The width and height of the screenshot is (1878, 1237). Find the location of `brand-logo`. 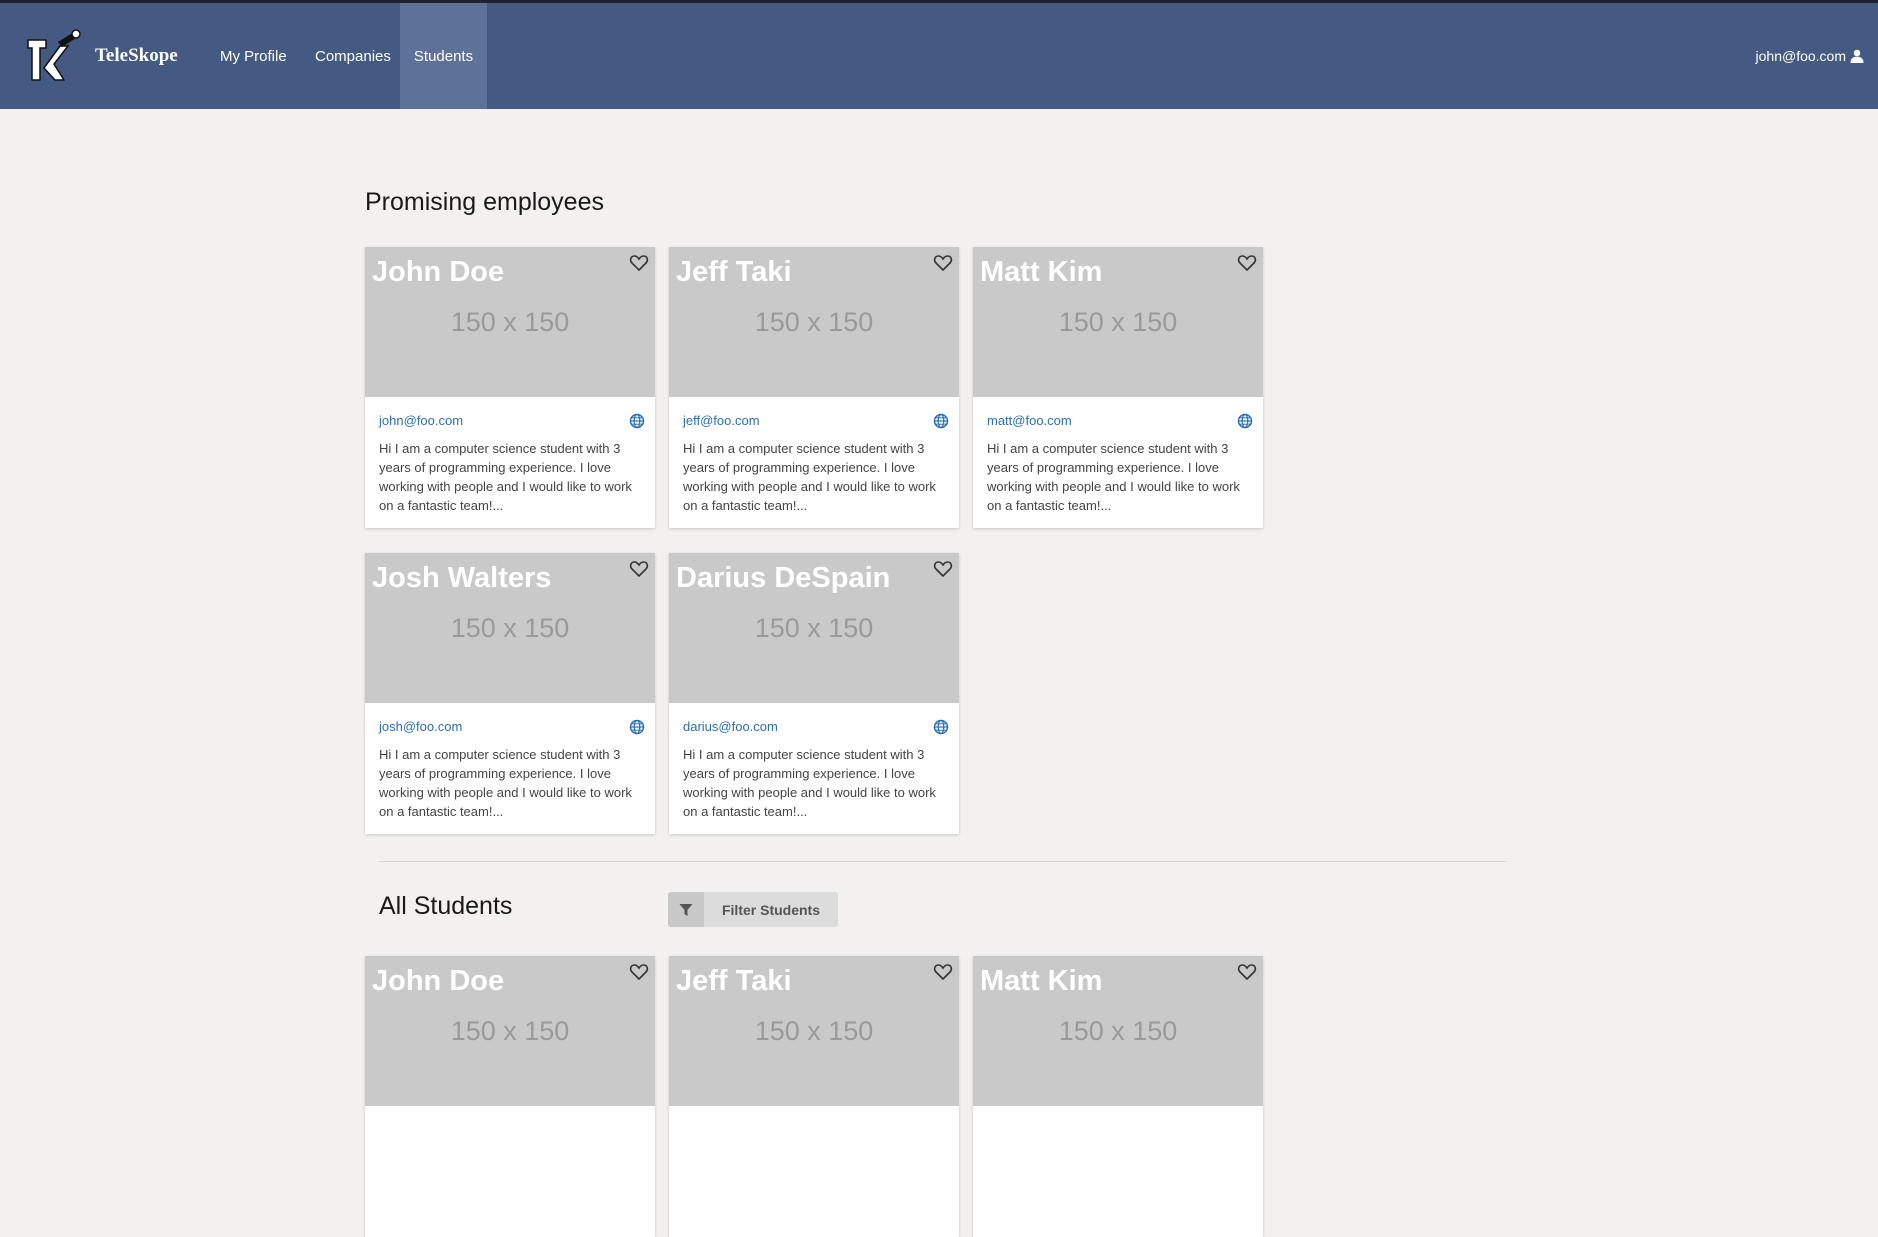

brand-logo is located at coordinates (54, 58).